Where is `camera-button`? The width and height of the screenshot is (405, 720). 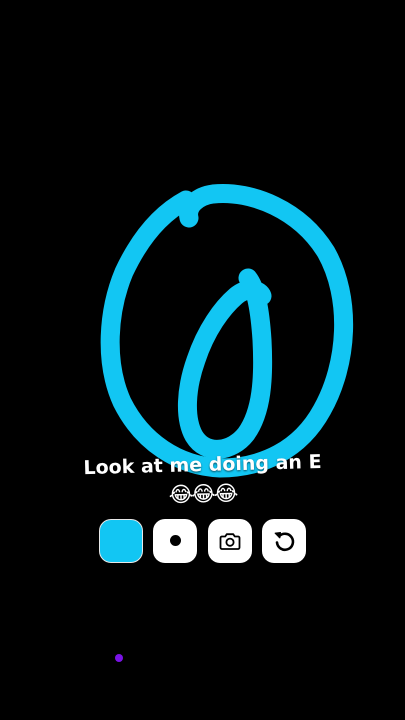
camera-button is located at coordinates (229, 540).